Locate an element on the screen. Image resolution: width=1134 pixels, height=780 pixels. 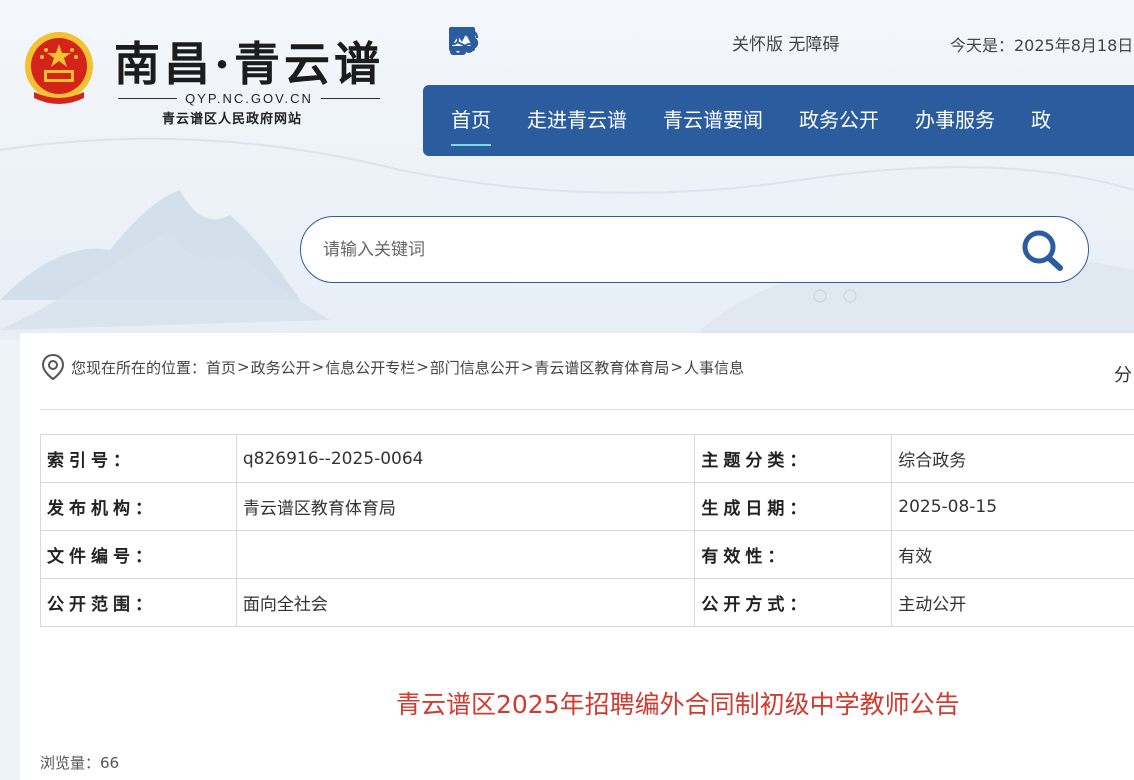
meta-key: 发布机构： is located at coordinates (138, 506).